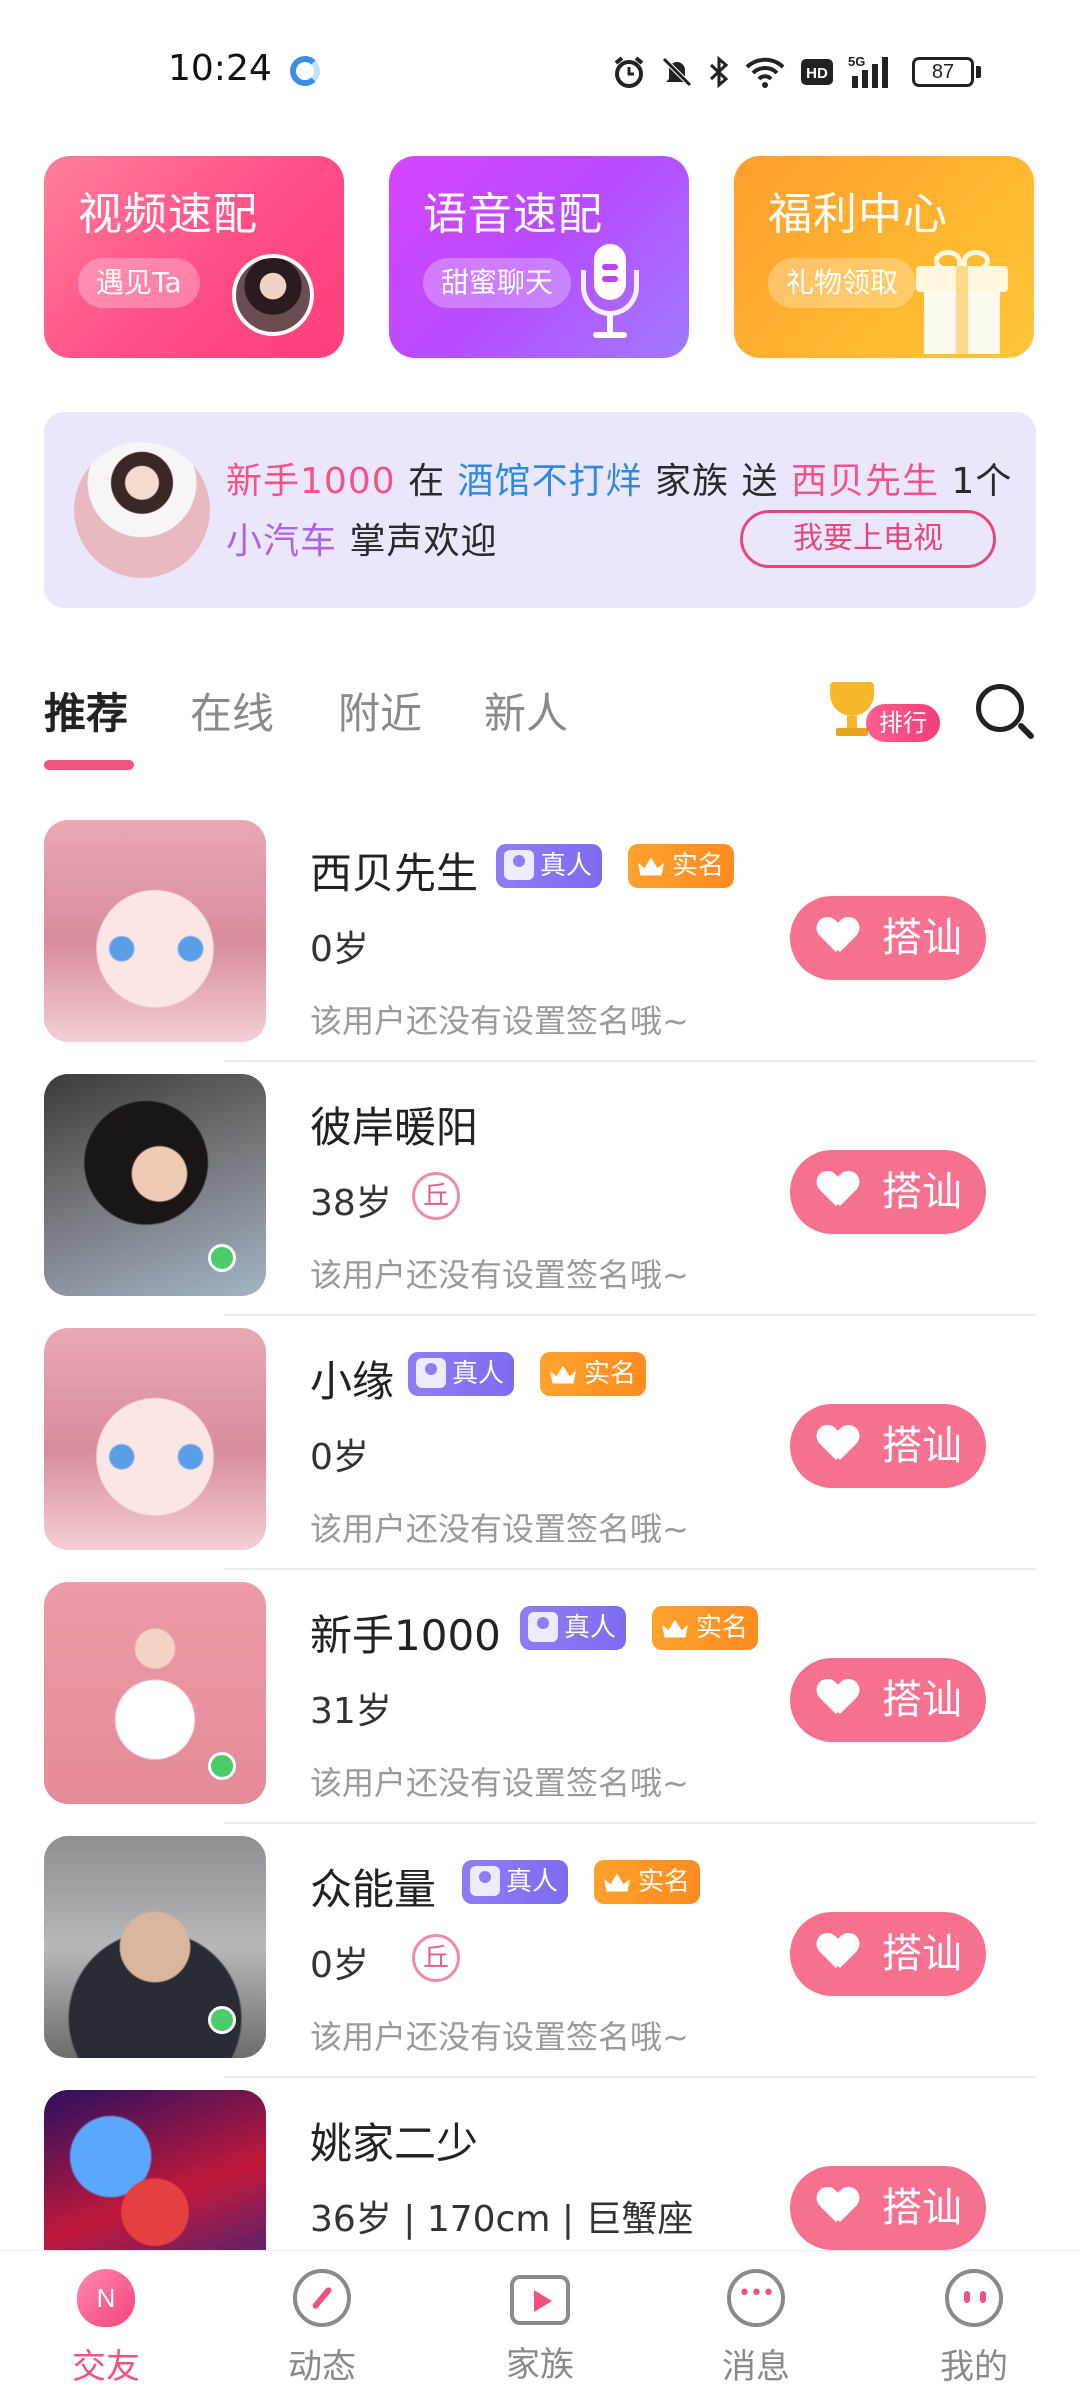  I want to click on user-profile-info: 36岁 | 170cm | 巨蟹座, so click(502, 2219).